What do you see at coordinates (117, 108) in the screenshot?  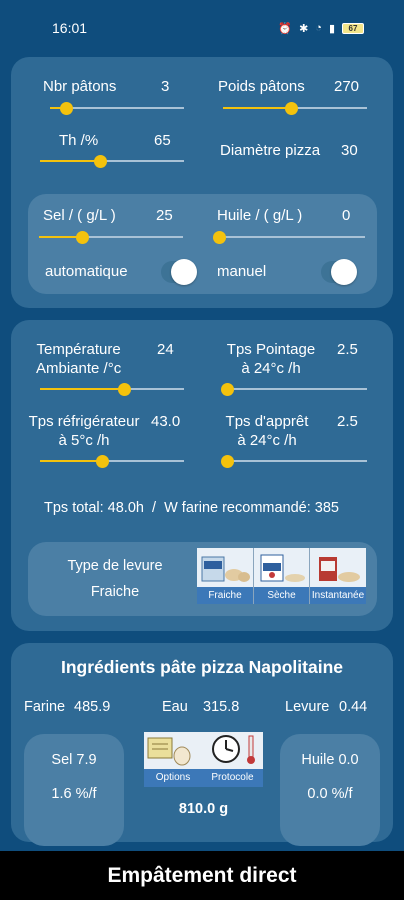 I see `nbr-patons-slider` at bounding box center [117, 108].